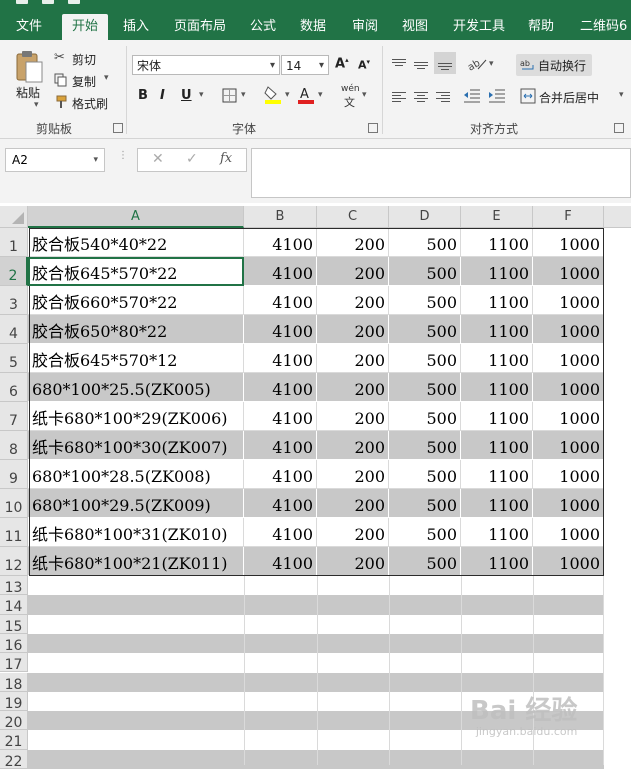 The height and width of the screenshot is (774, 631). Describe the element at coordinates (22, 2) in the screenshot. I see `save-icon` at that location.